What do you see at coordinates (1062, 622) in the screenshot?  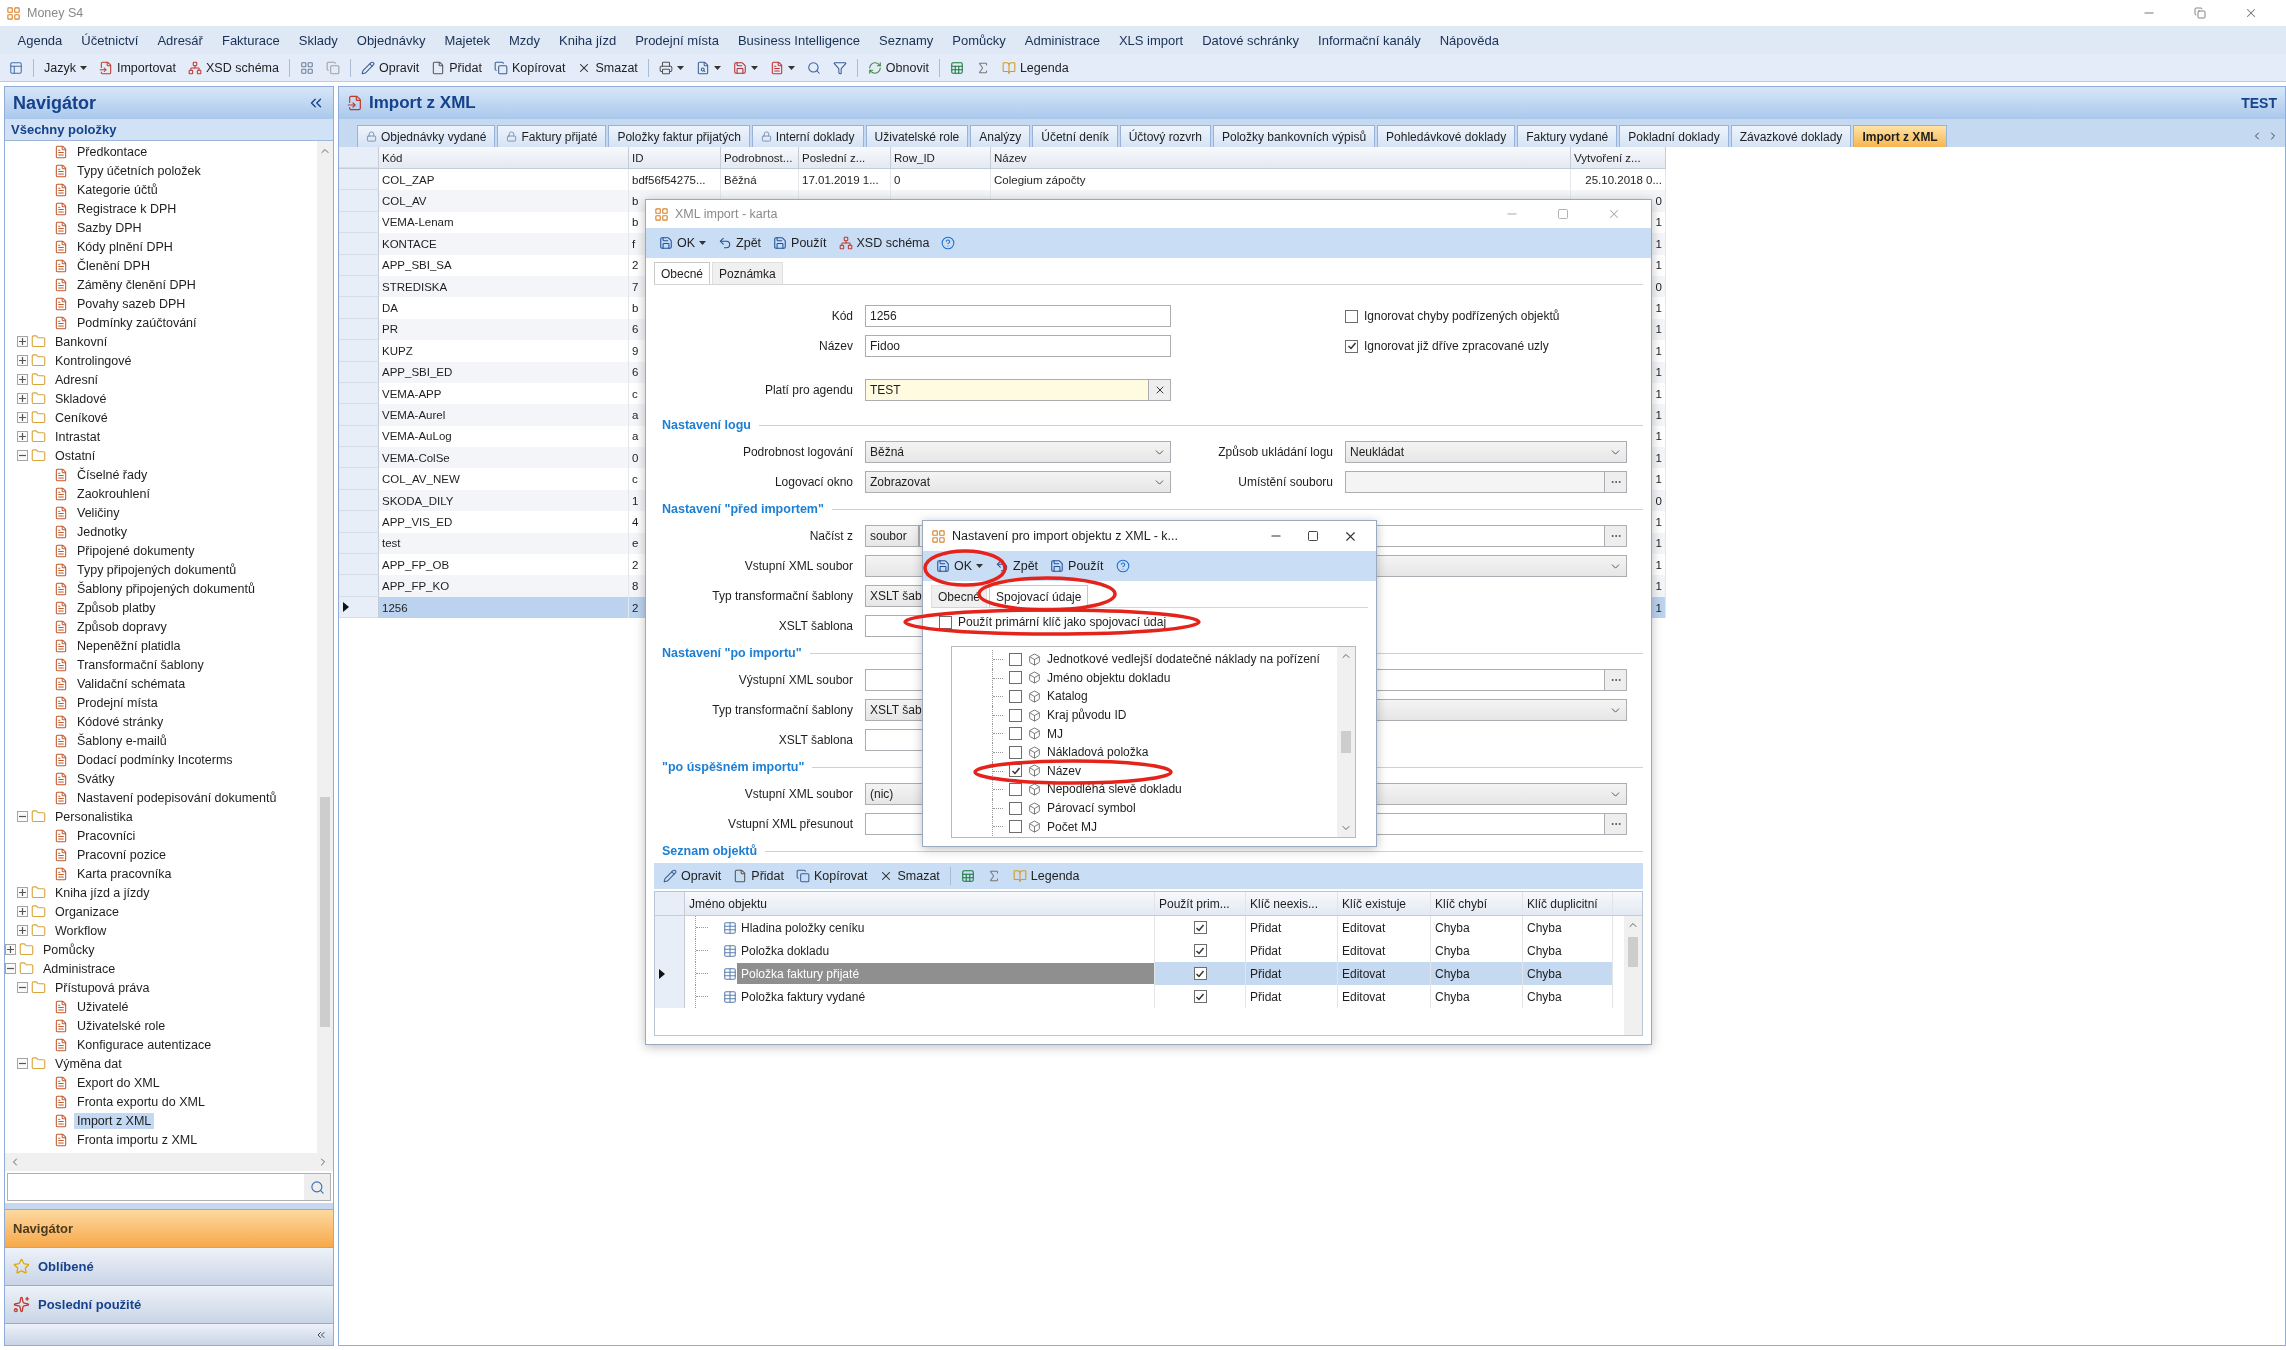 I see `checkbox-label: Použít primární klíč jako spojovací údaj` at bounding box center [1062, 622].